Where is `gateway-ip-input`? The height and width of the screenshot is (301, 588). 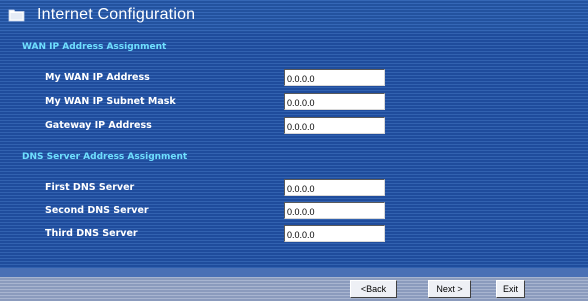 gateway-ip-input is located at coordinates (334, 125).